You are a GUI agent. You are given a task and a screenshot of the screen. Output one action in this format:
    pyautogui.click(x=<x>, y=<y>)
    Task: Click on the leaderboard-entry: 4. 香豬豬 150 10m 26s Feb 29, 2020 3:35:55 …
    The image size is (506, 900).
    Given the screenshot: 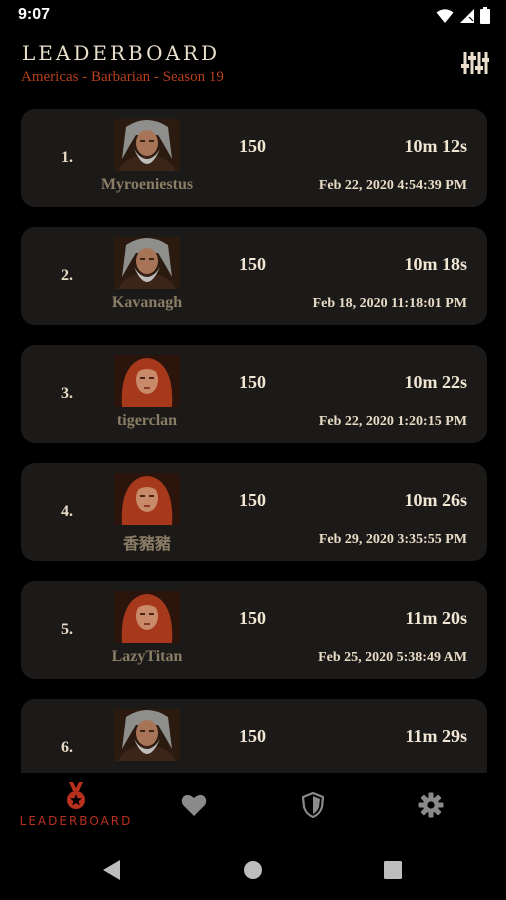 What is the action you would take?
    pyautogui.click(x=254, y=512)
    